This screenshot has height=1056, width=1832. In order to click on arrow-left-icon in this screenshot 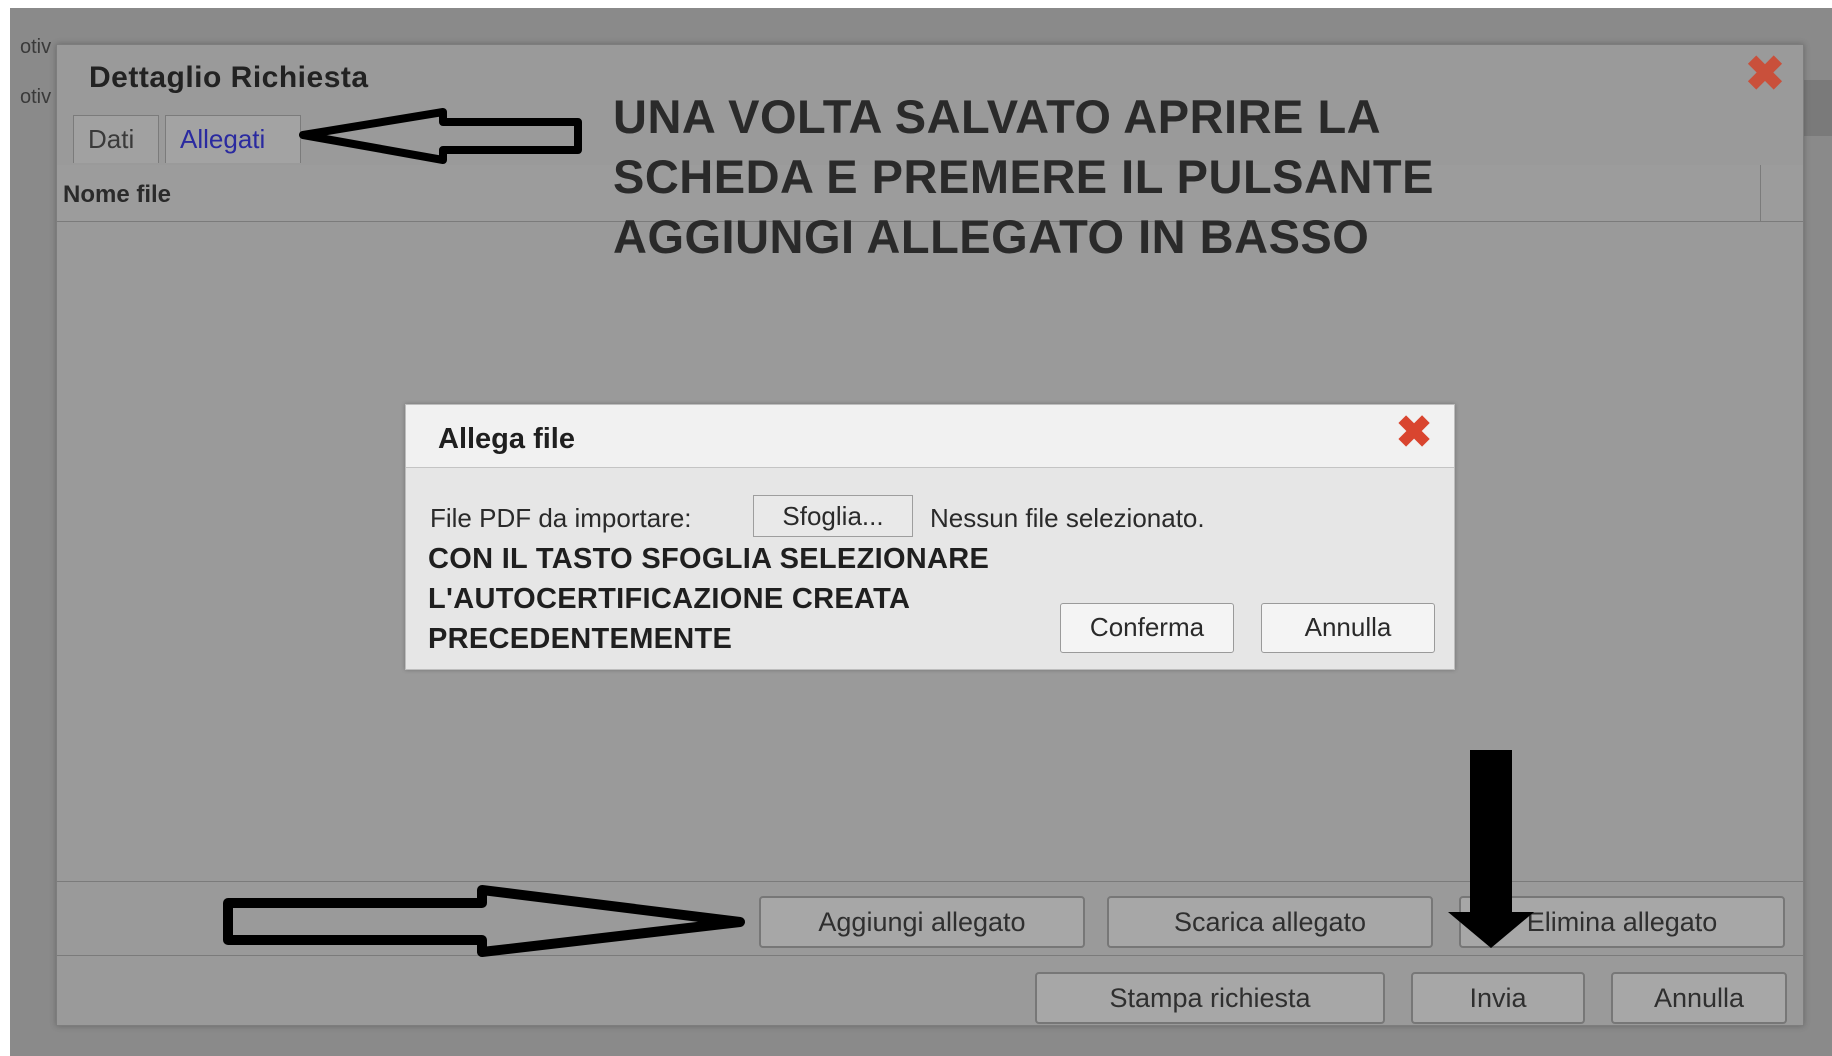, I will do `click(440, 136)`.